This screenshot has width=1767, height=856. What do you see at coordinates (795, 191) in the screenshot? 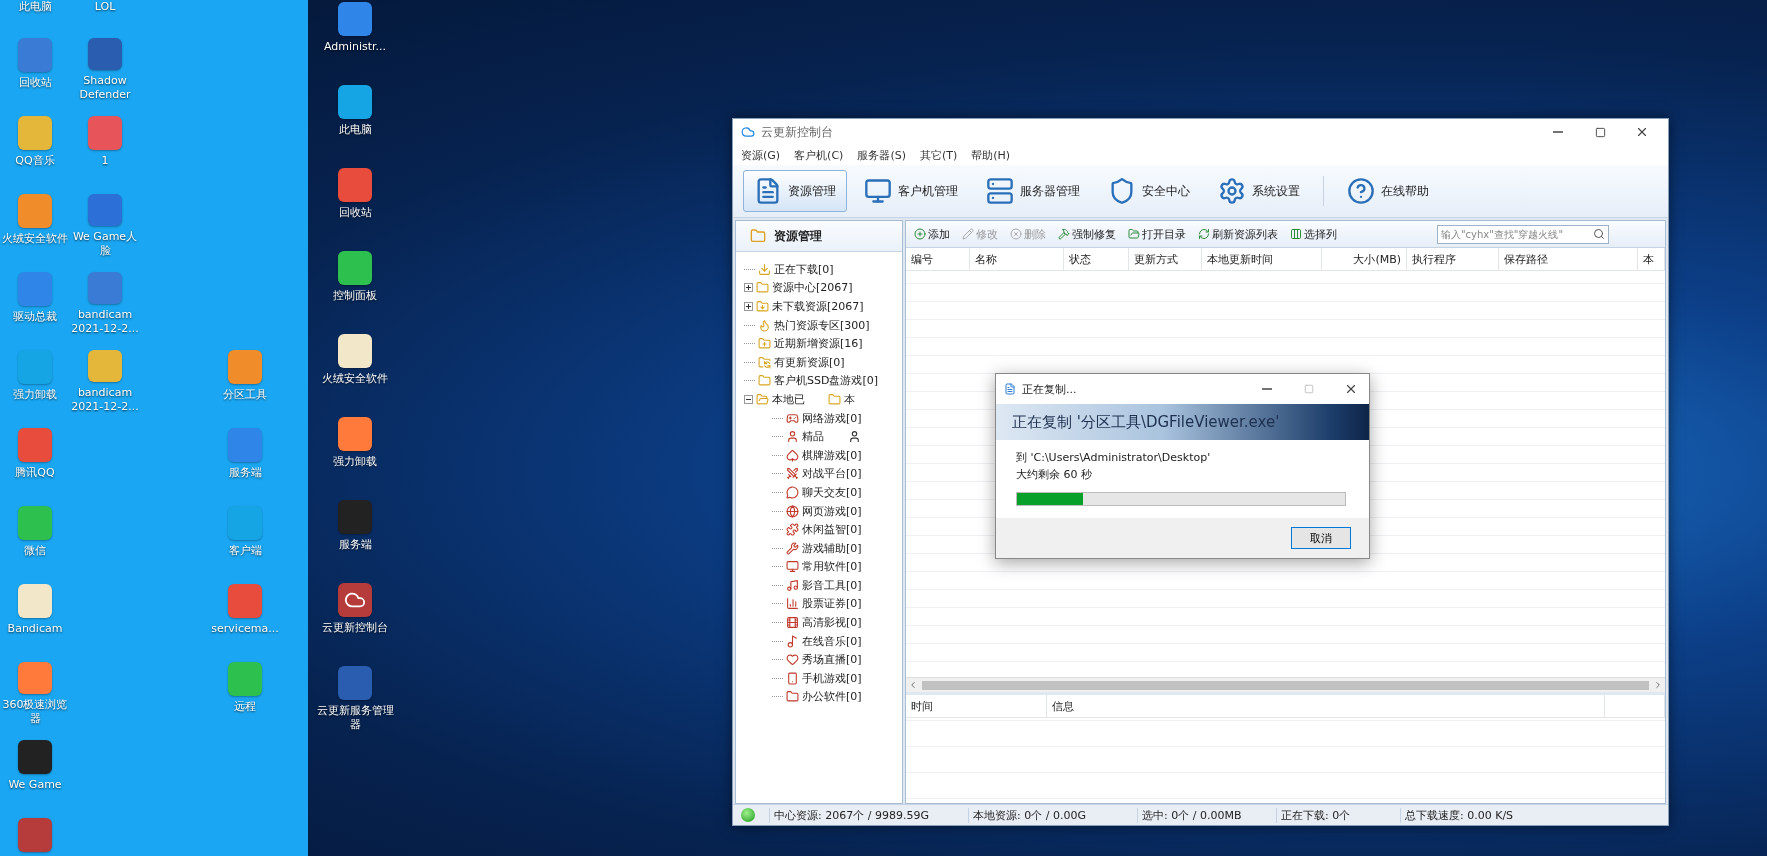
I see `toolbar-tab: 资源管理` at bounding box center [795, 191].